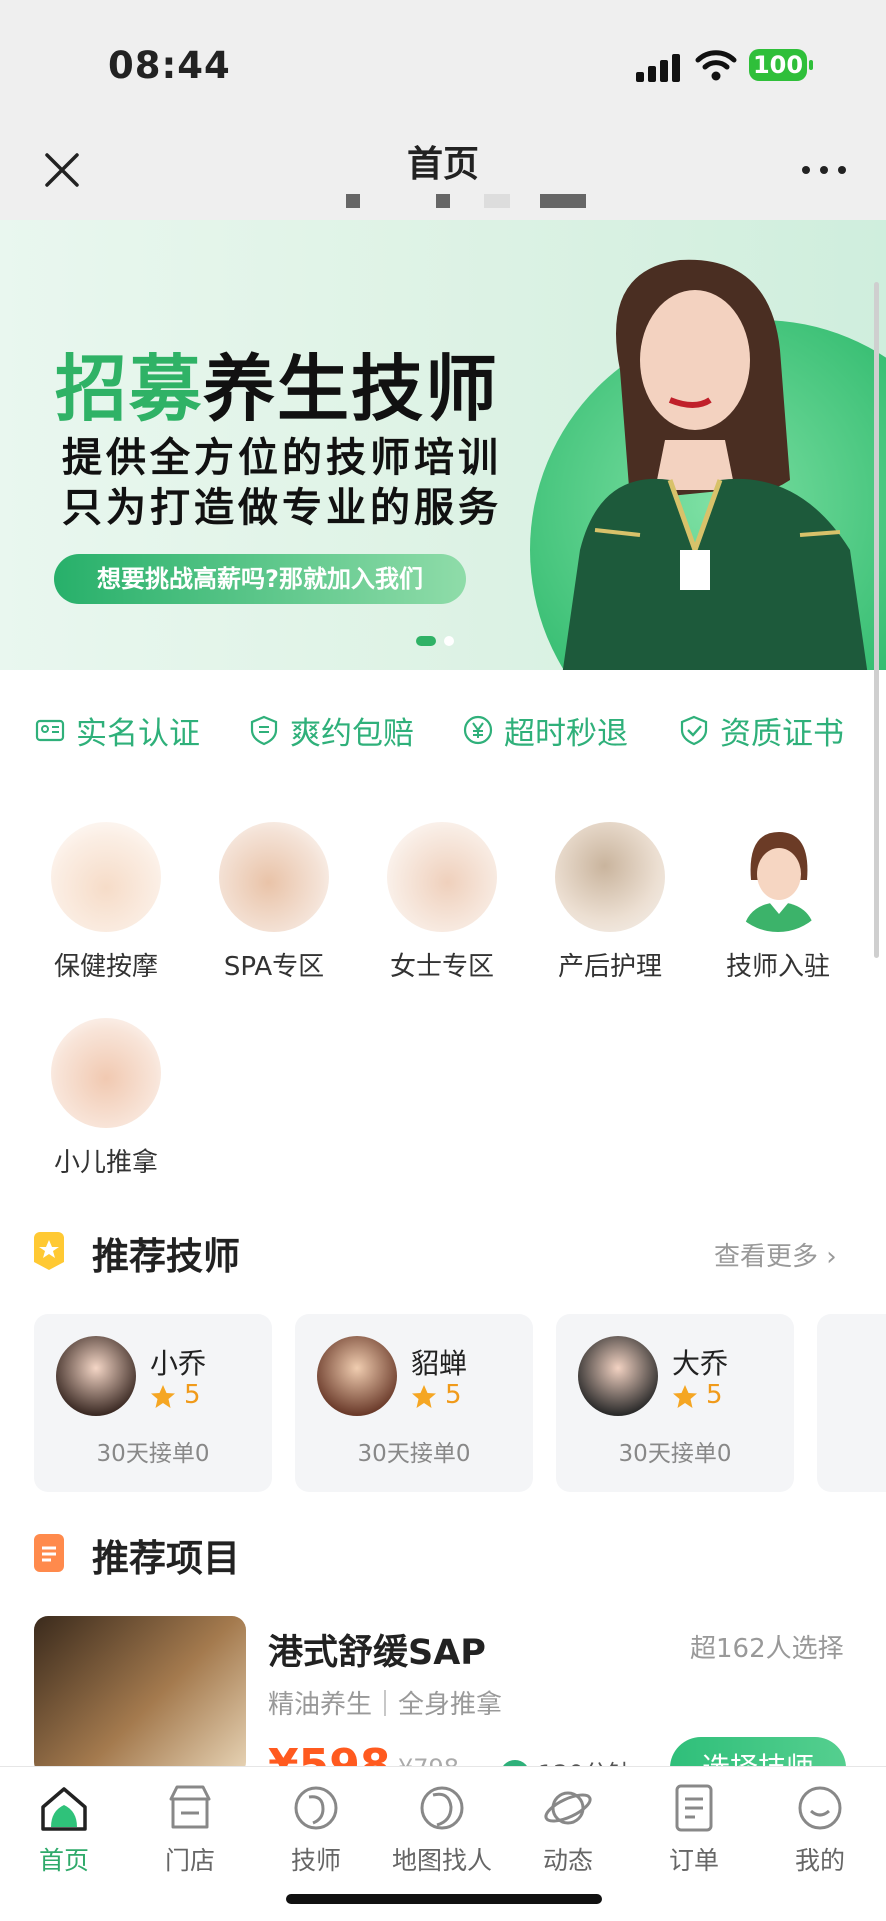  I want to click on project-selected-count: 超162人选择, so click(767, 1649).